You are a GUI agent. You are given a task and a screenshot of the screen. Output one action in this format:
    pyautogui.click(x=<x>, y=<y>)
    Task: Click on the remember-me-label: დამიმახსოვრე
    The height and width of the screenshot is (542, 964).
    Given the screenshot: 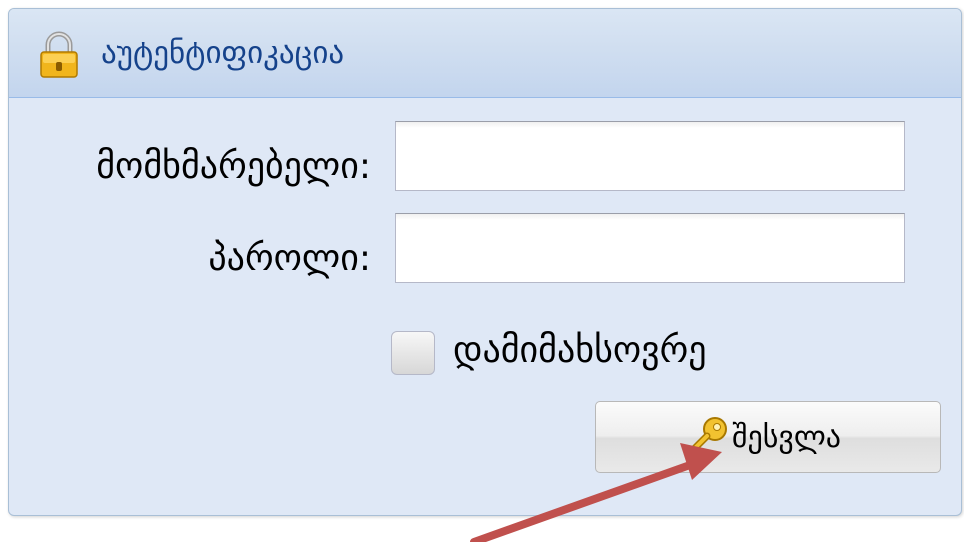 What is the action you would take?
    pyautogui.click(x=580, y=351)
    